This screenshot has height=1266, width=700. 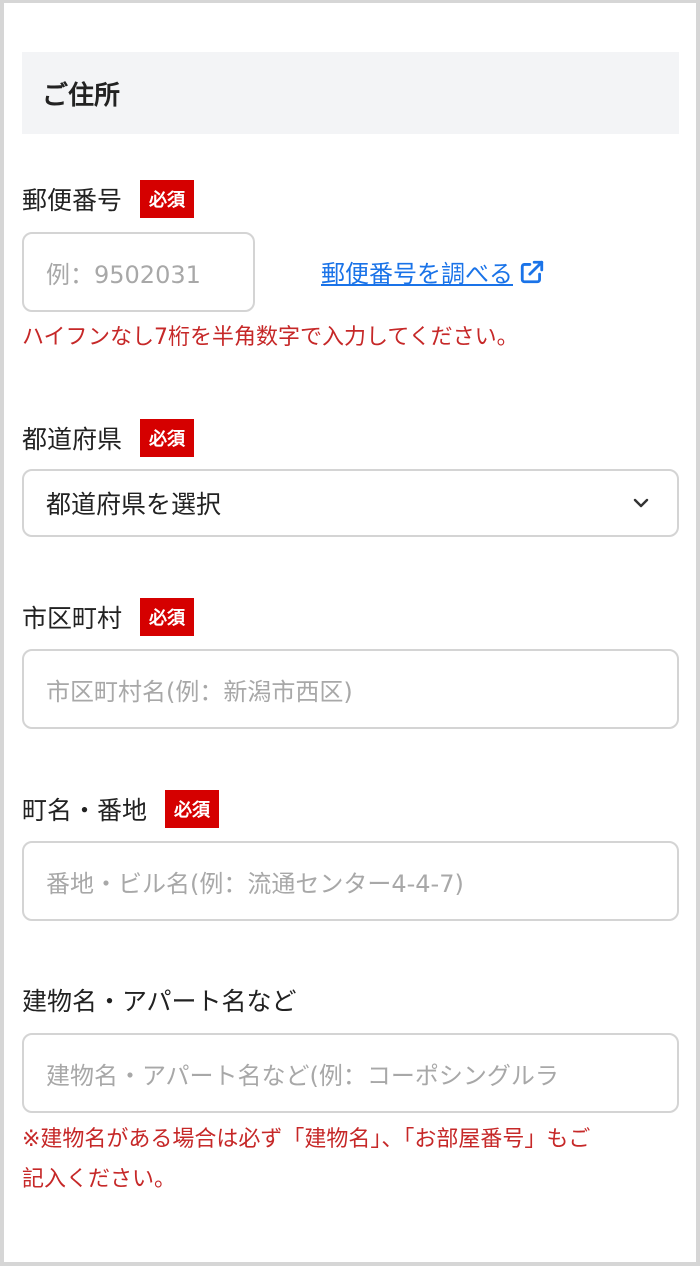 What do you see at coordinates (134, 504) in the screenshot?
I see `prefecture-selected-value: 都道府県を選択` at bounding box center [134, 504].